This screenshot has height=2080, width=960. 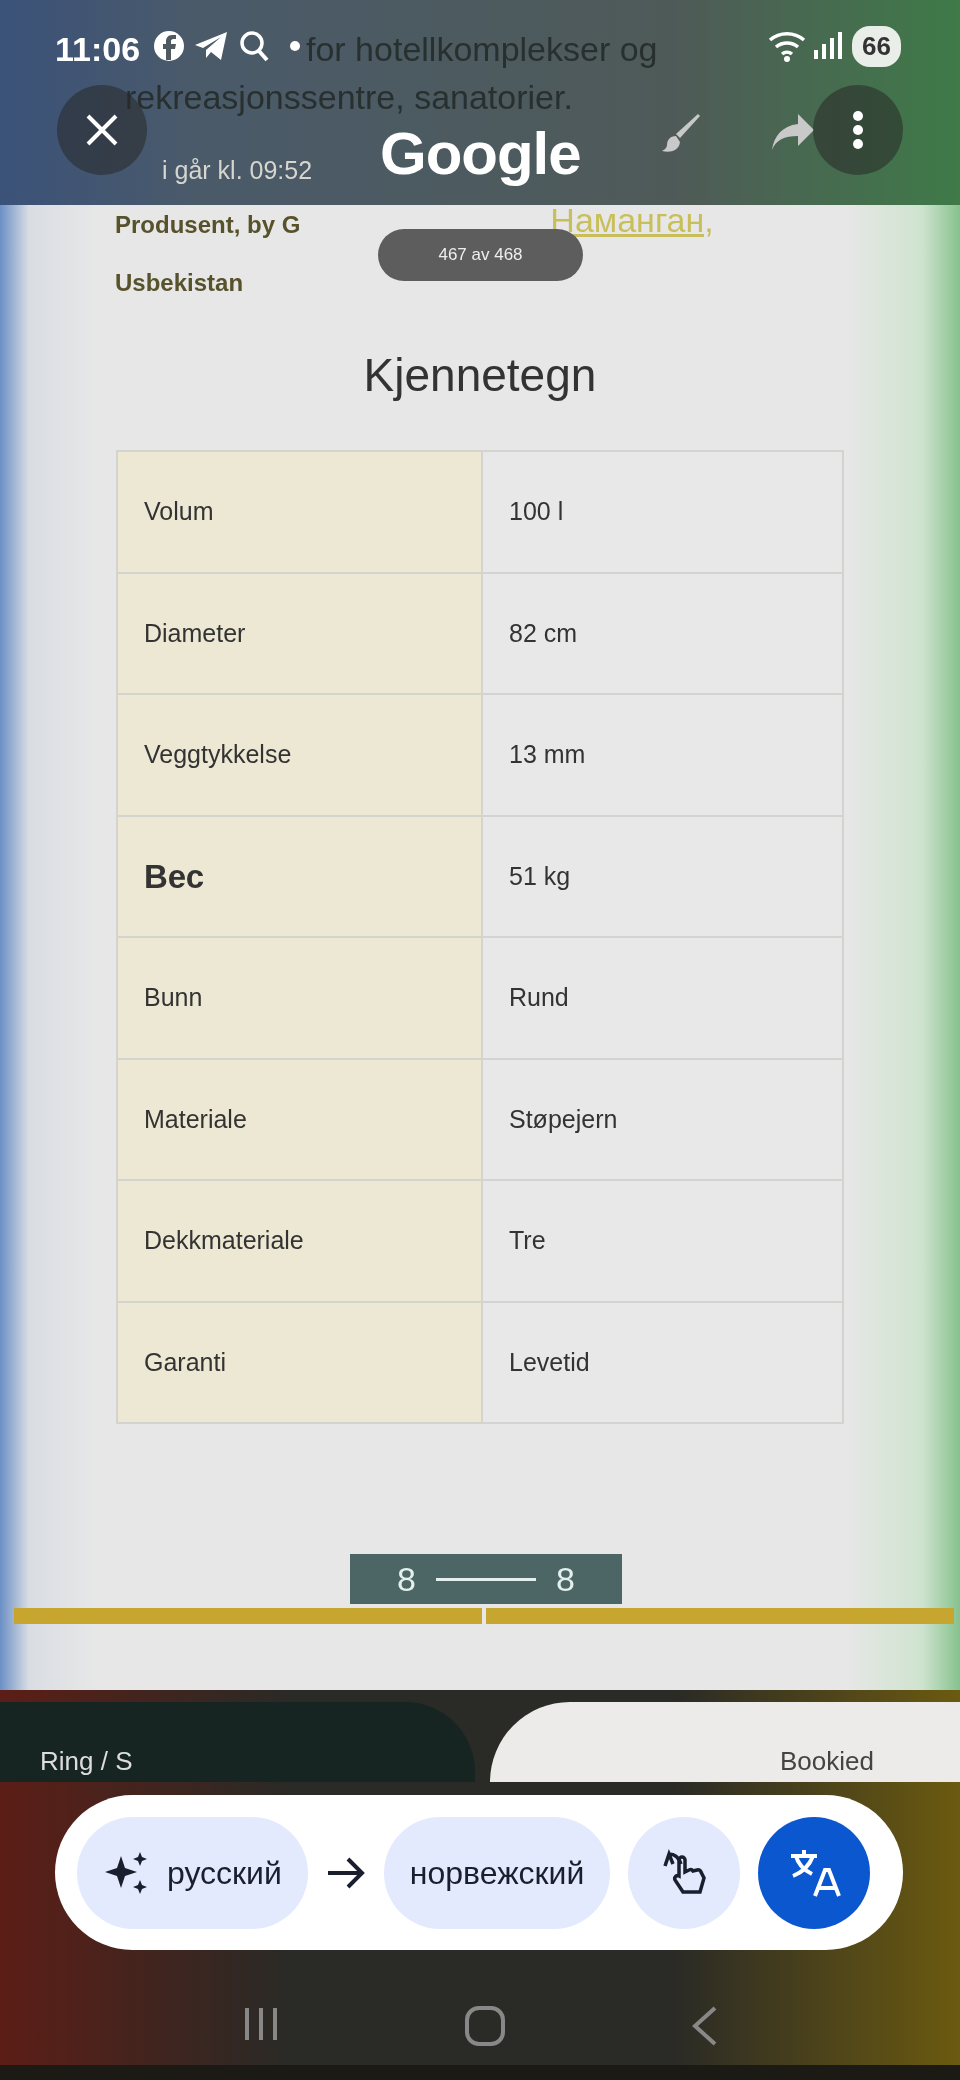 What do you see at coordinates (876, 46) in the screenshot?
I see `battery-level: 66` at bounding box center [876, 46].